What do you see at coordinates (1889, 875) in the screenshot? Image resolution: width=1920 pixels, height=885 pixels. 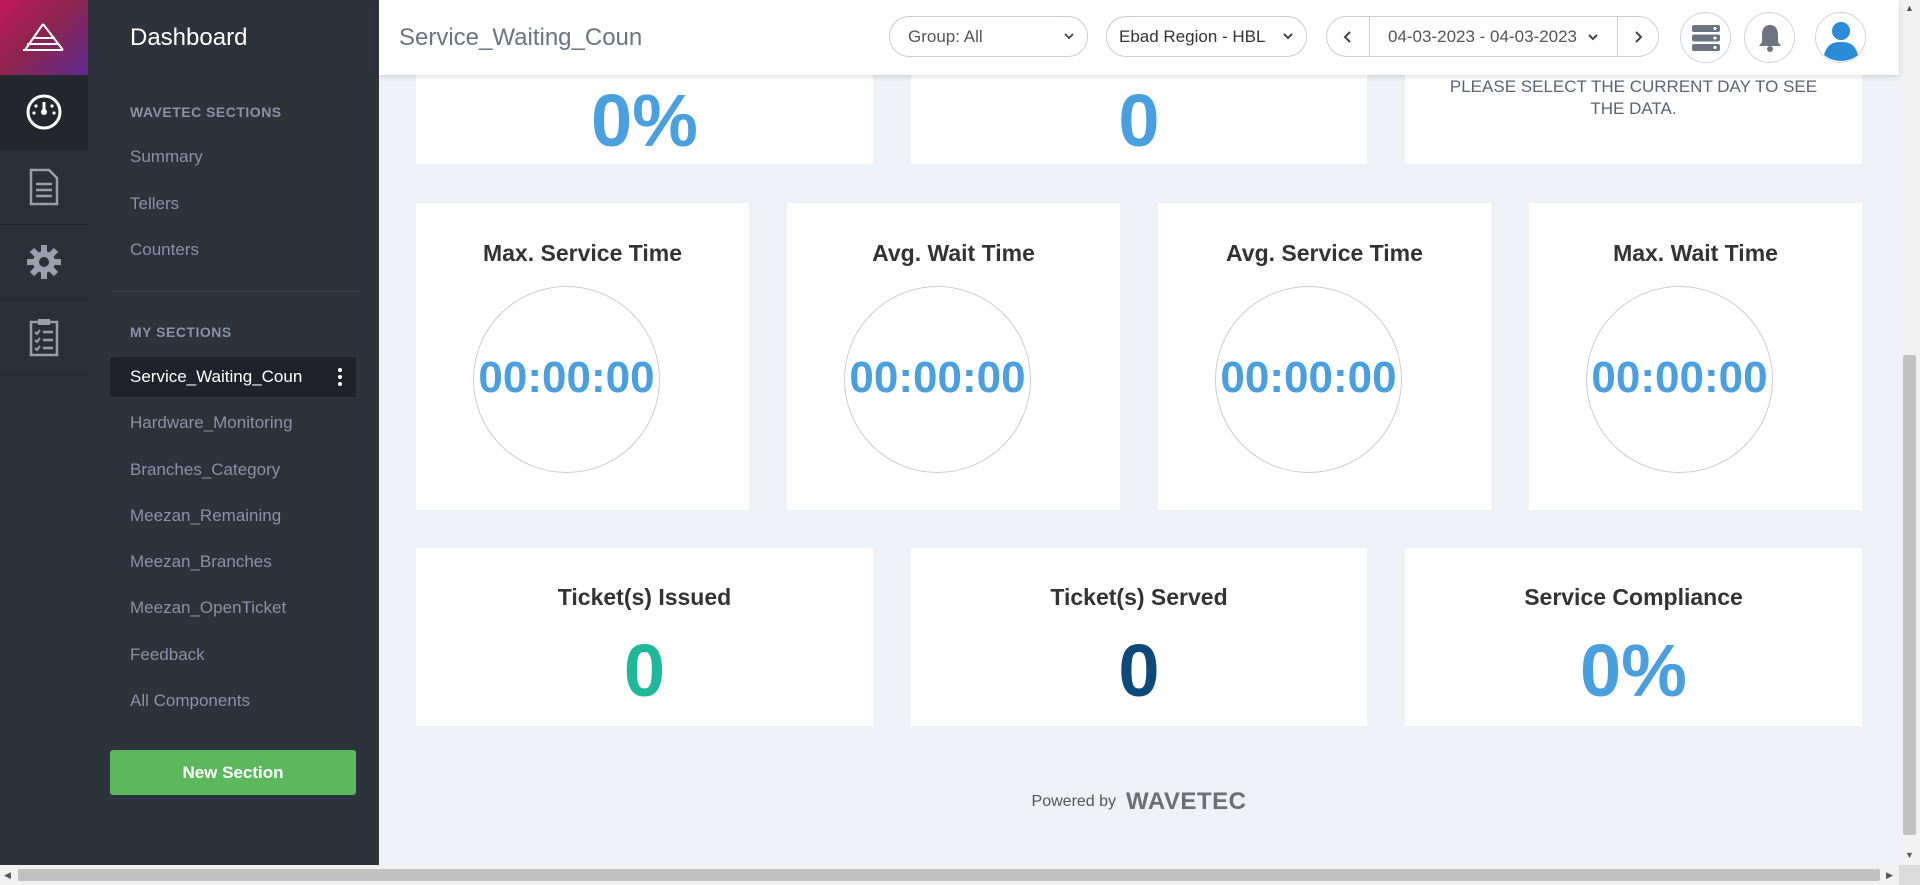 I see `scroll-right-arrow-icon: ▶` at bounding box center [1889, 875].